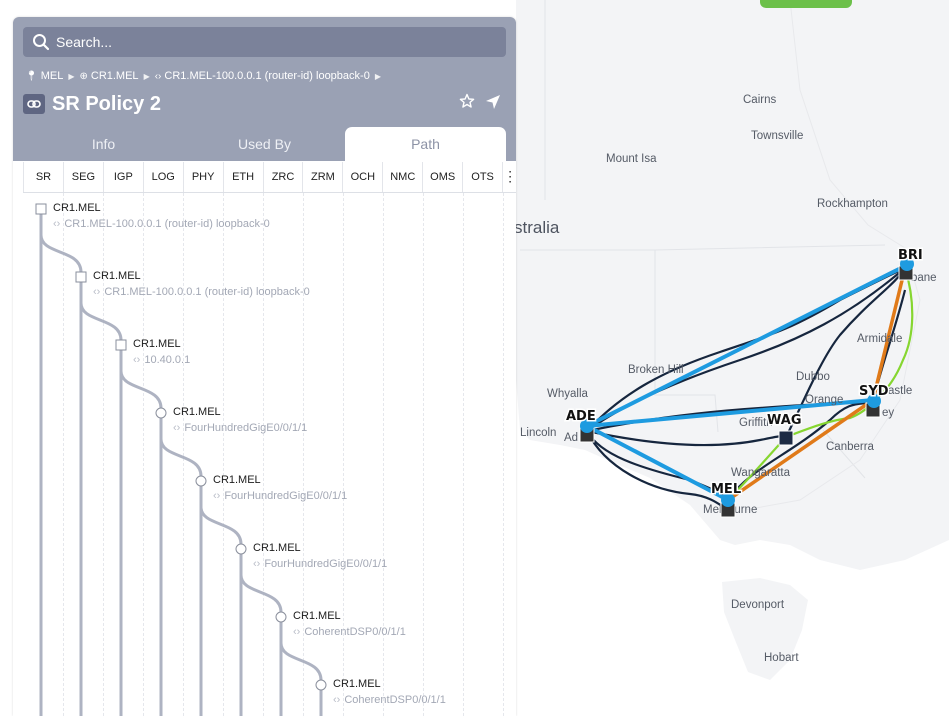 This screenshot has height=716, width=949. What do you see at coordinates (758, 605) in the screenshot?
I see `map-place-label: Devonport` at bounding box center [758, 605].